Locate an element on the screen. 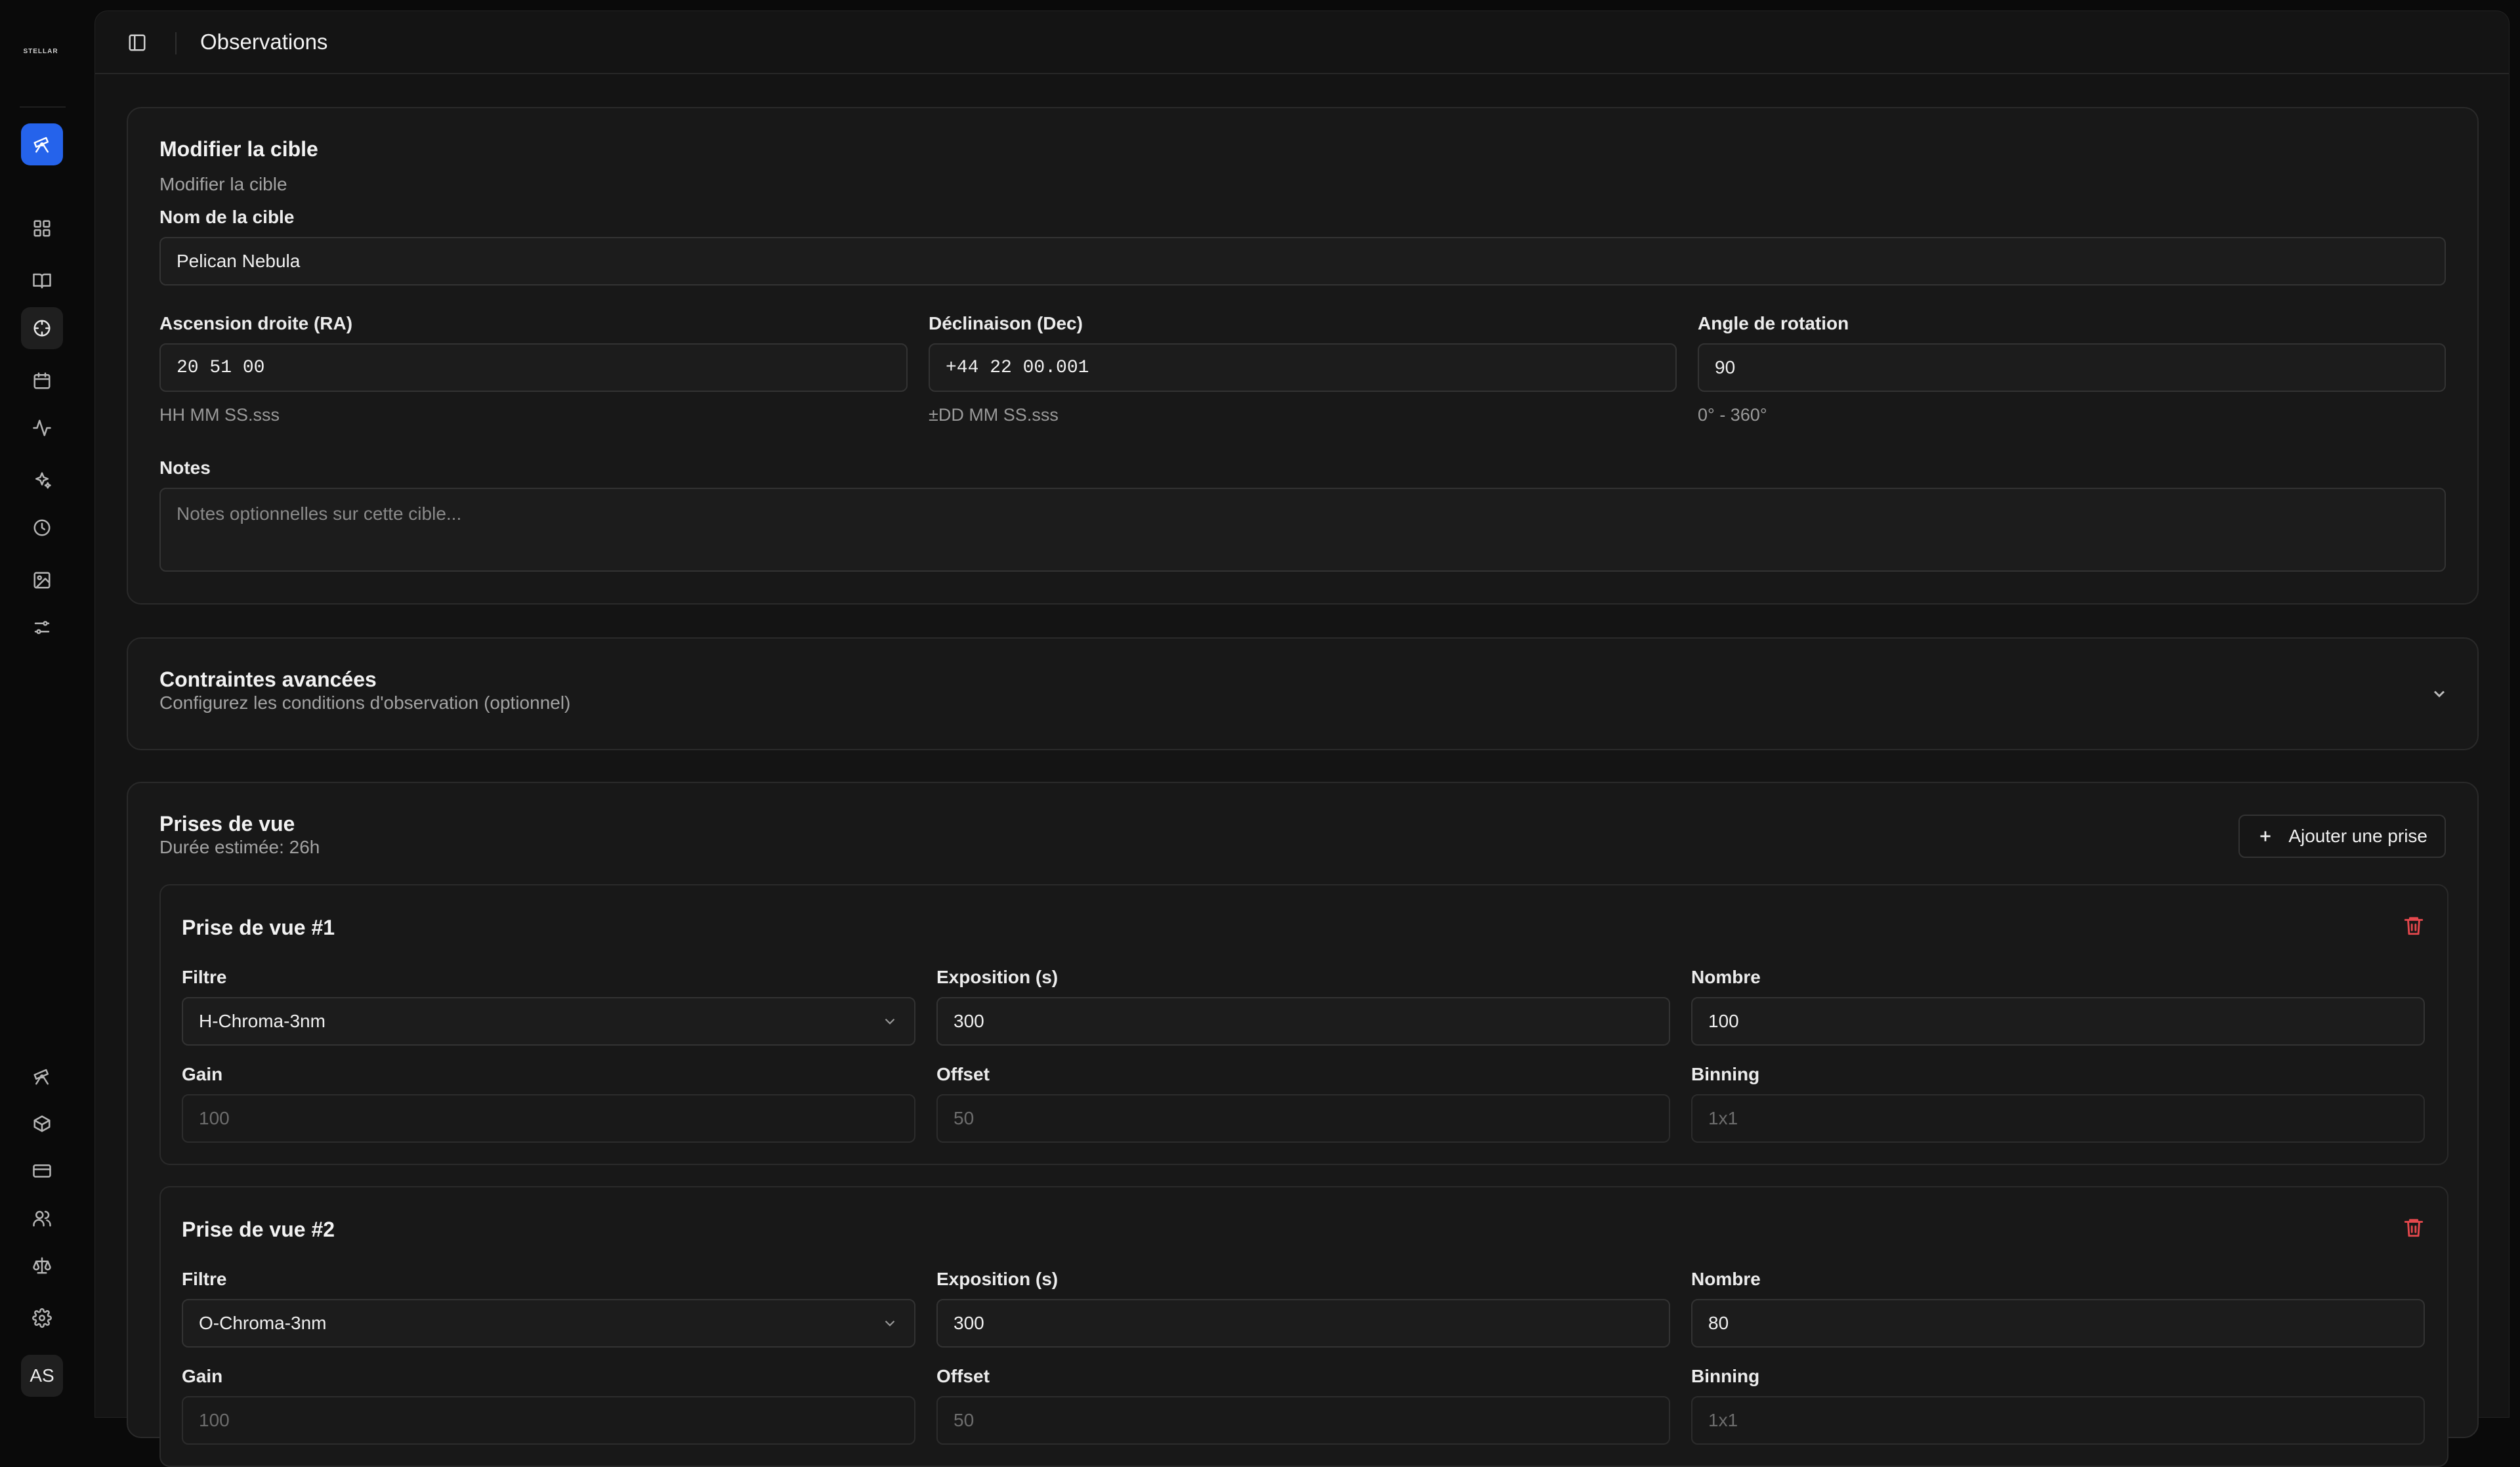 Image resolution: width=2520 pixels, height=1467 pixels. rotation-input: 90 is located at coordinates (2072, 367).